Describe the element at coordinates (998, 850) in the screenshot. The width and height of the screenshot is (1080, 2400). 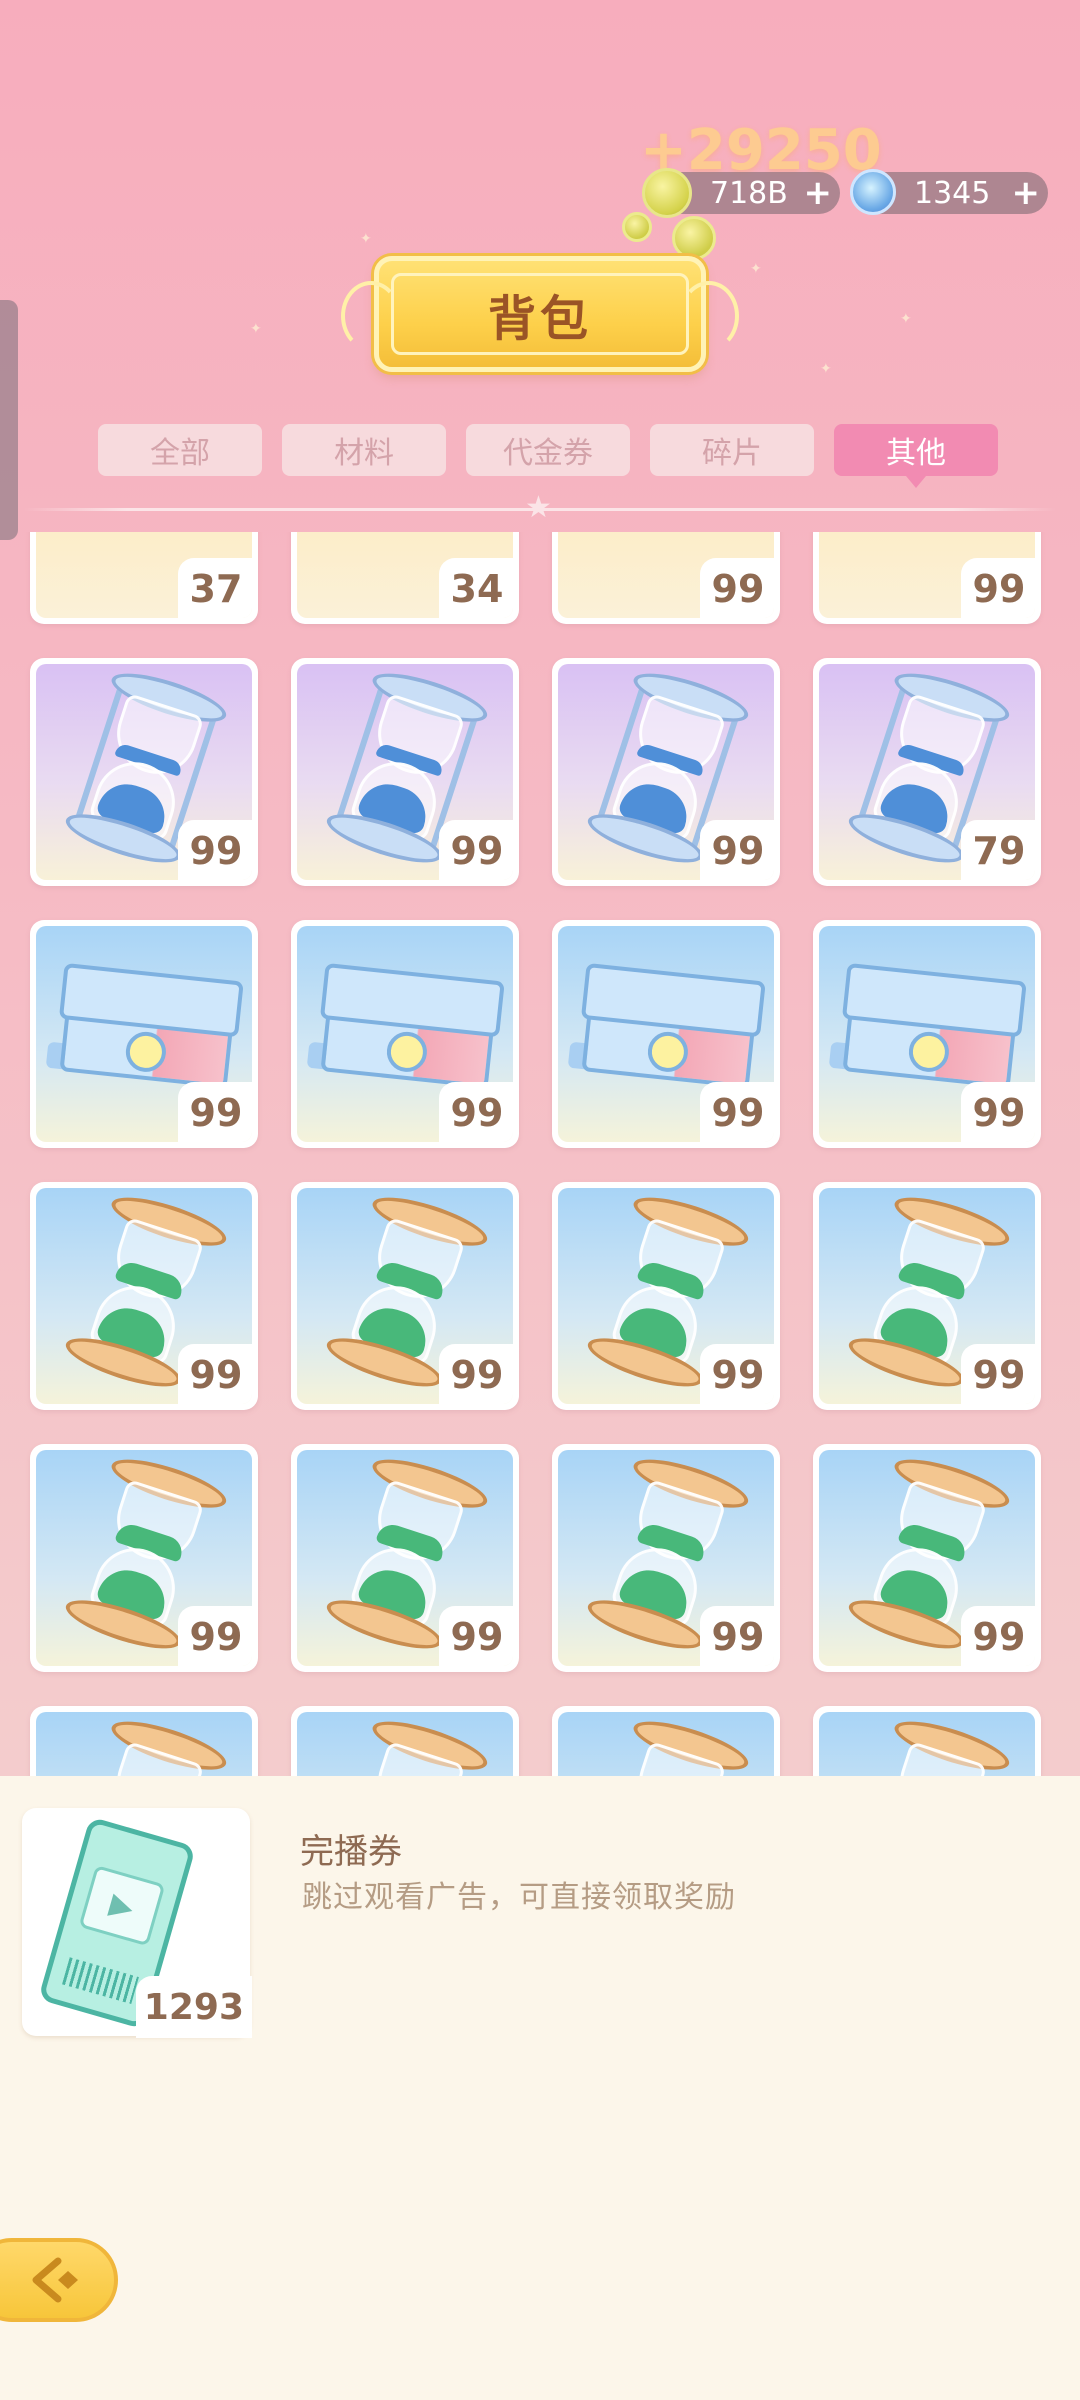
I see `item-count: 79` at that location.